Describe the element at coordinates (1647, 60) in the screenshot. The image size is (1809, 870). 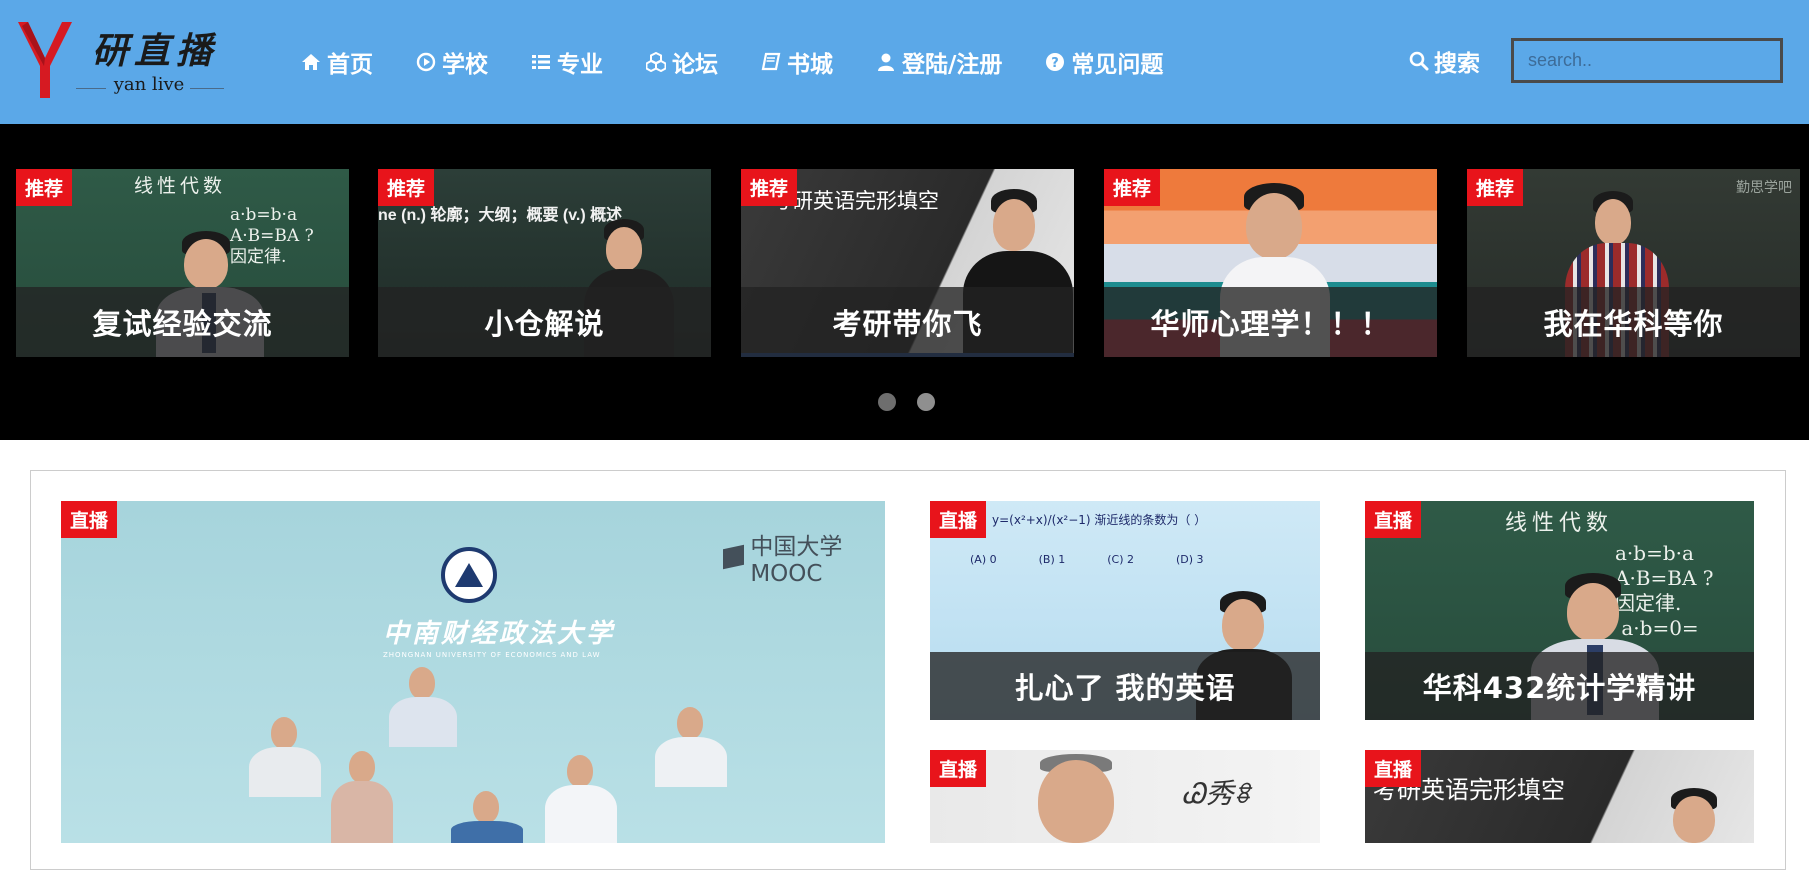
I see `search-input` at that location.